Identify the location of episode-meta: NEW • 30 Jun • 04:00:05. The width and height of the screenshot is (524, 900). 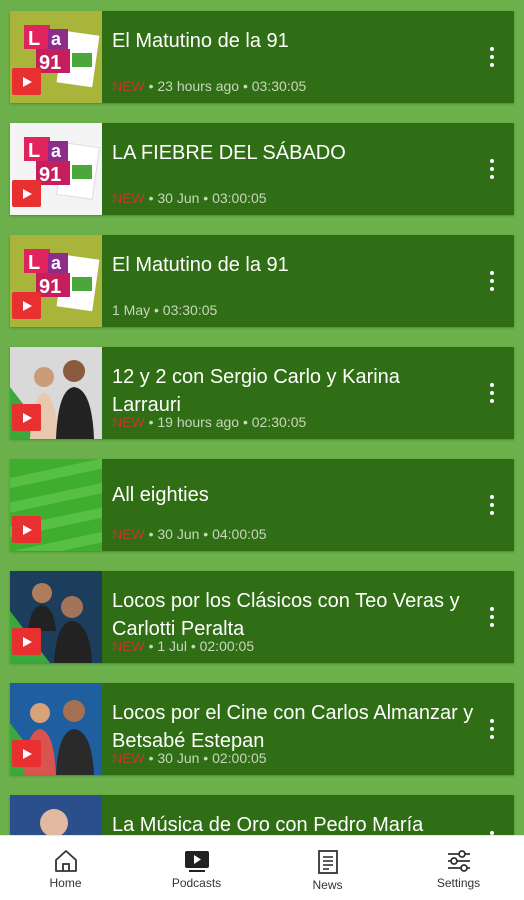
(189, 534).